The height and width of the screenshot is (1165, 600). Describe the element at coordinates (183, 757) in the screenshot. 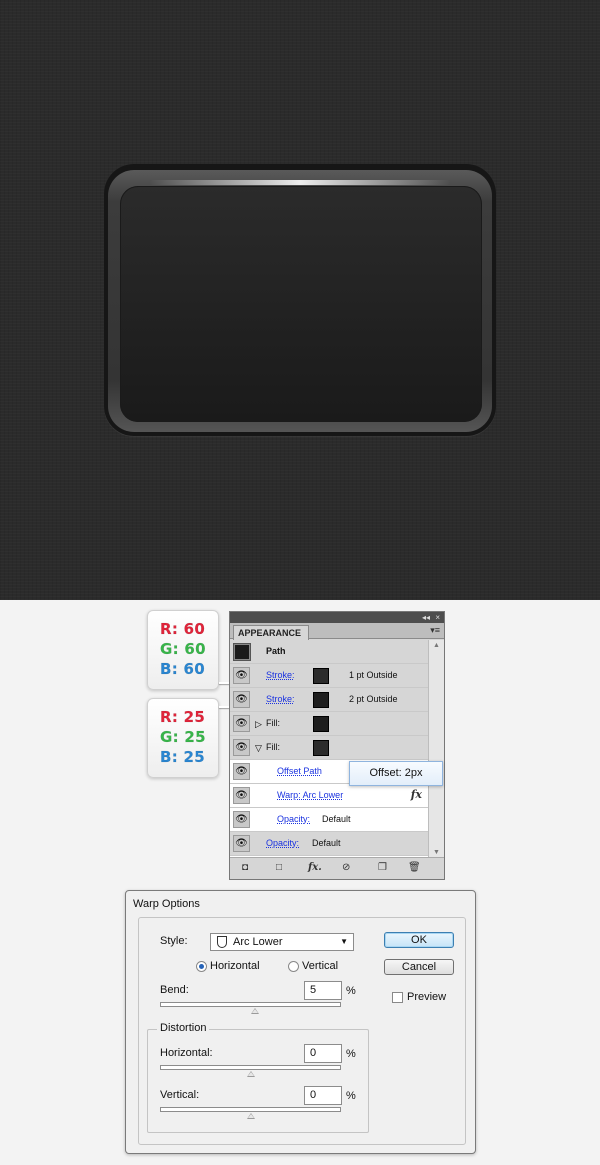

I see `blue-value: B: 25` at that location.